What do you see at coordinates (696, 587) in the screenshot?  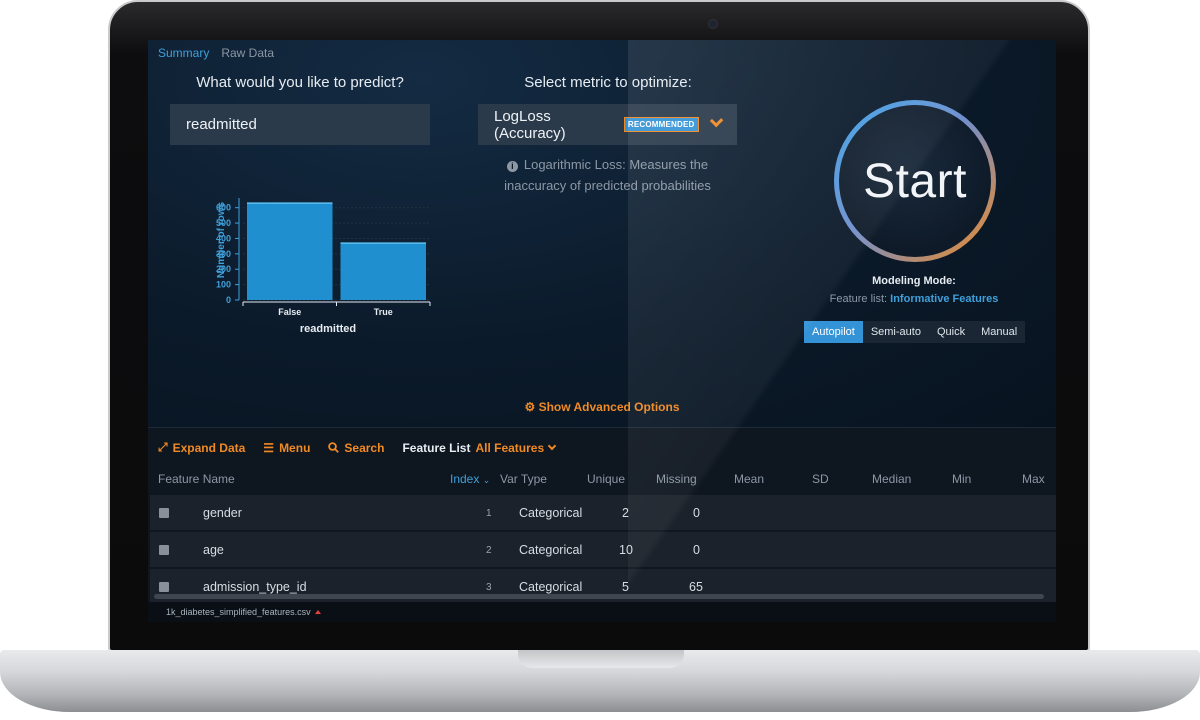 I see `feature-missing: 65` at bounding box center [696, 587].